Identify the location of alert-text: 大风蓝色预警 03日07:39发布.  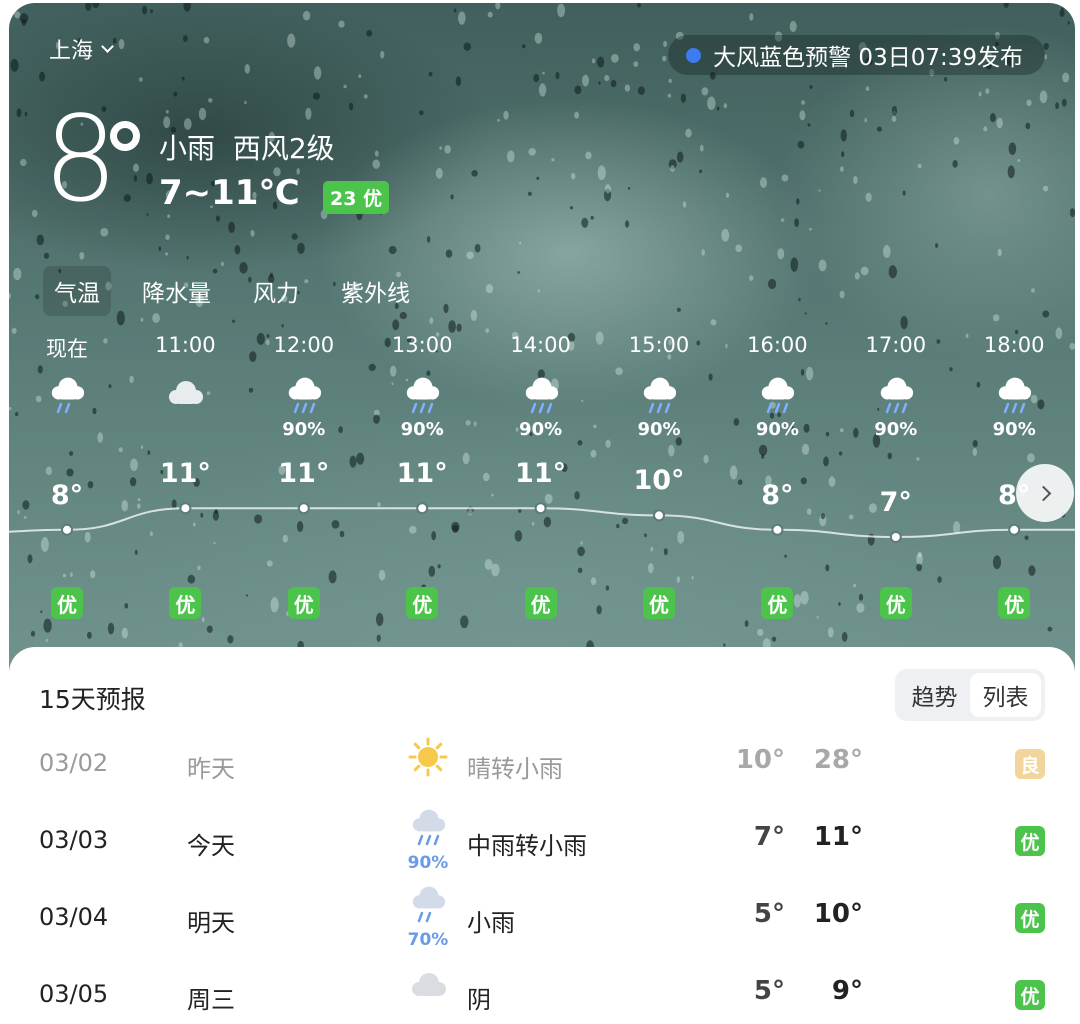
(868, 58).